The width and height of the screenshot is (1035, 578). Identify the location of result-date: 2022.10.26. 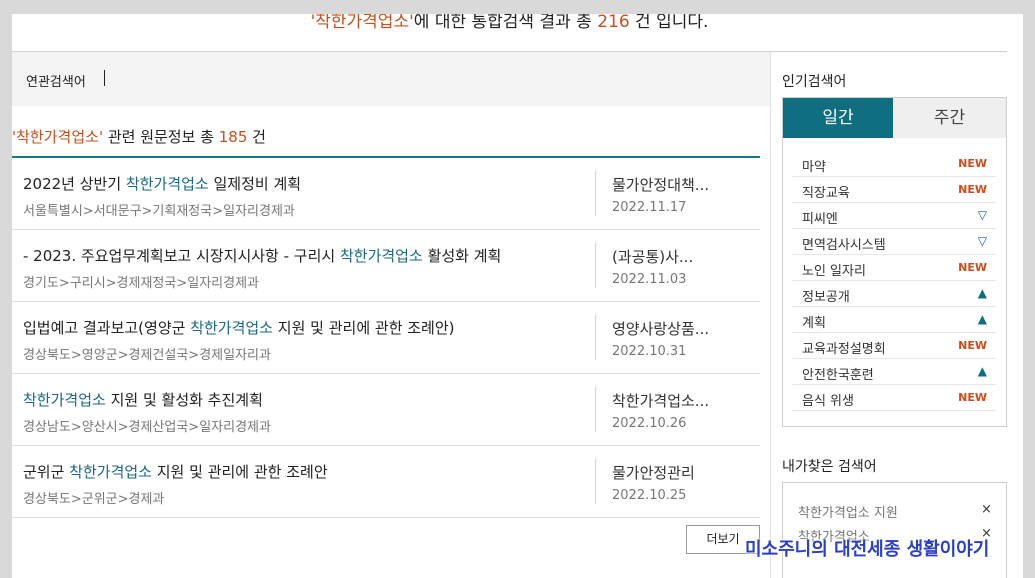
(649, 423).